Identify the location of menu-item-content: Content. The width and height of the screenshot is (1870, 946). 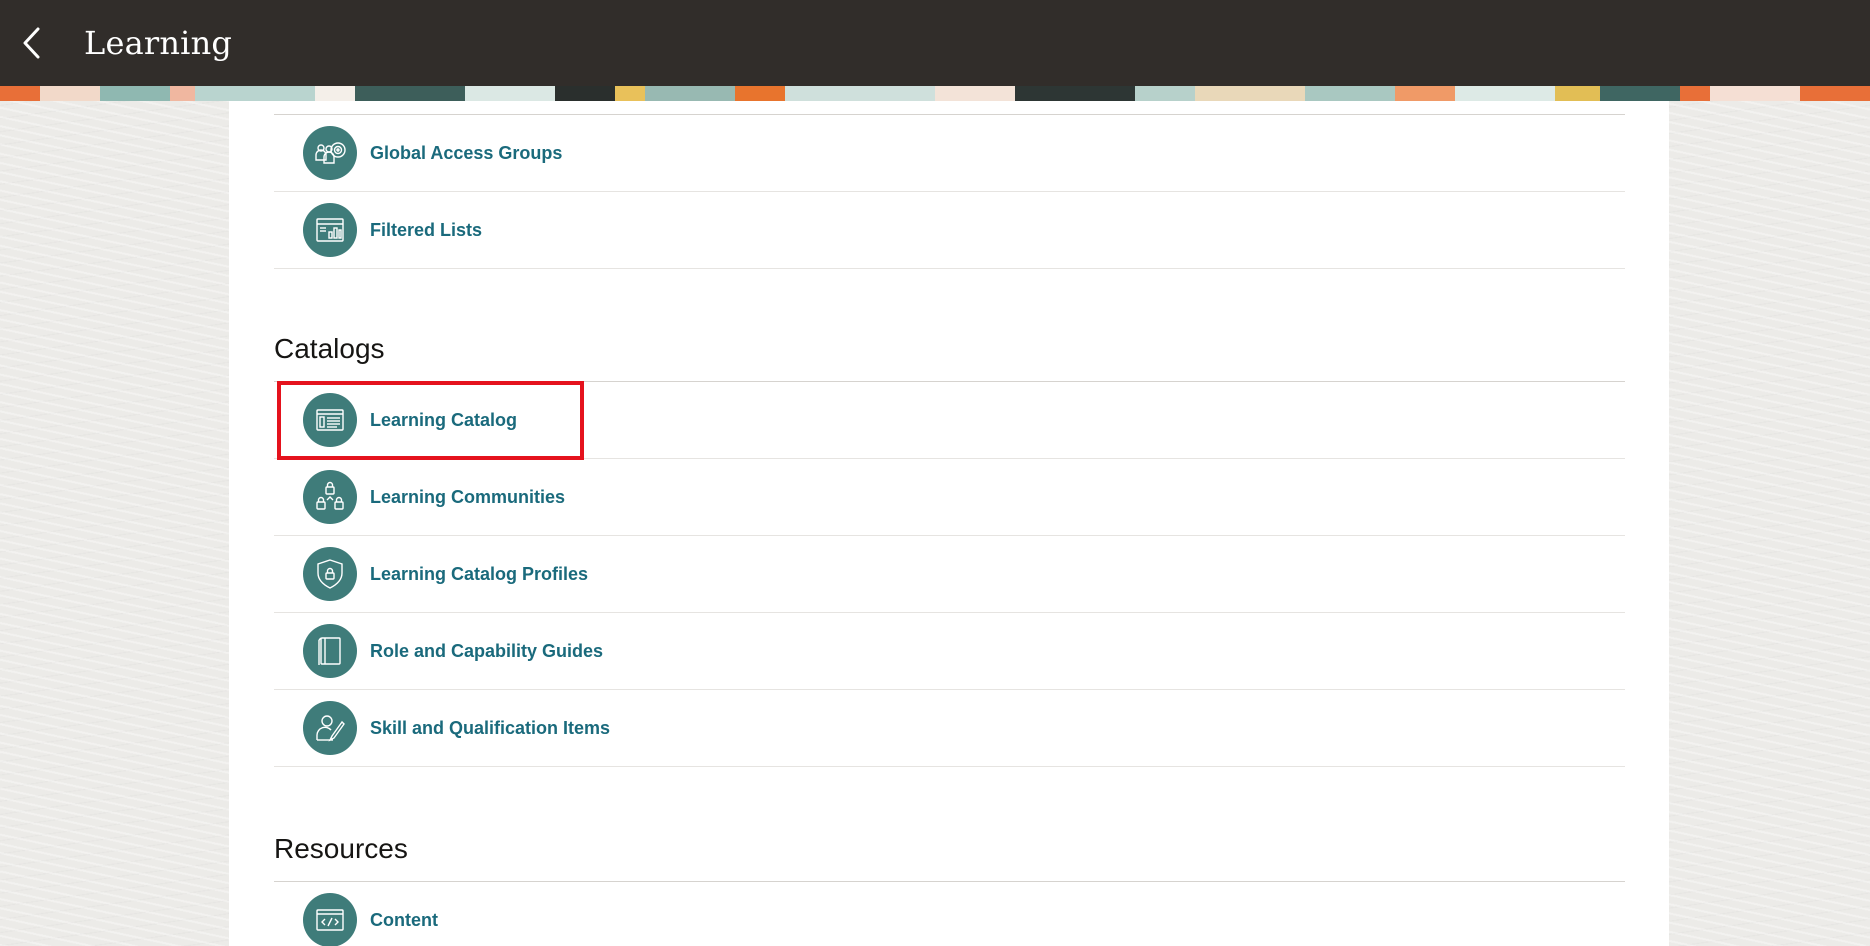
(949, 914).